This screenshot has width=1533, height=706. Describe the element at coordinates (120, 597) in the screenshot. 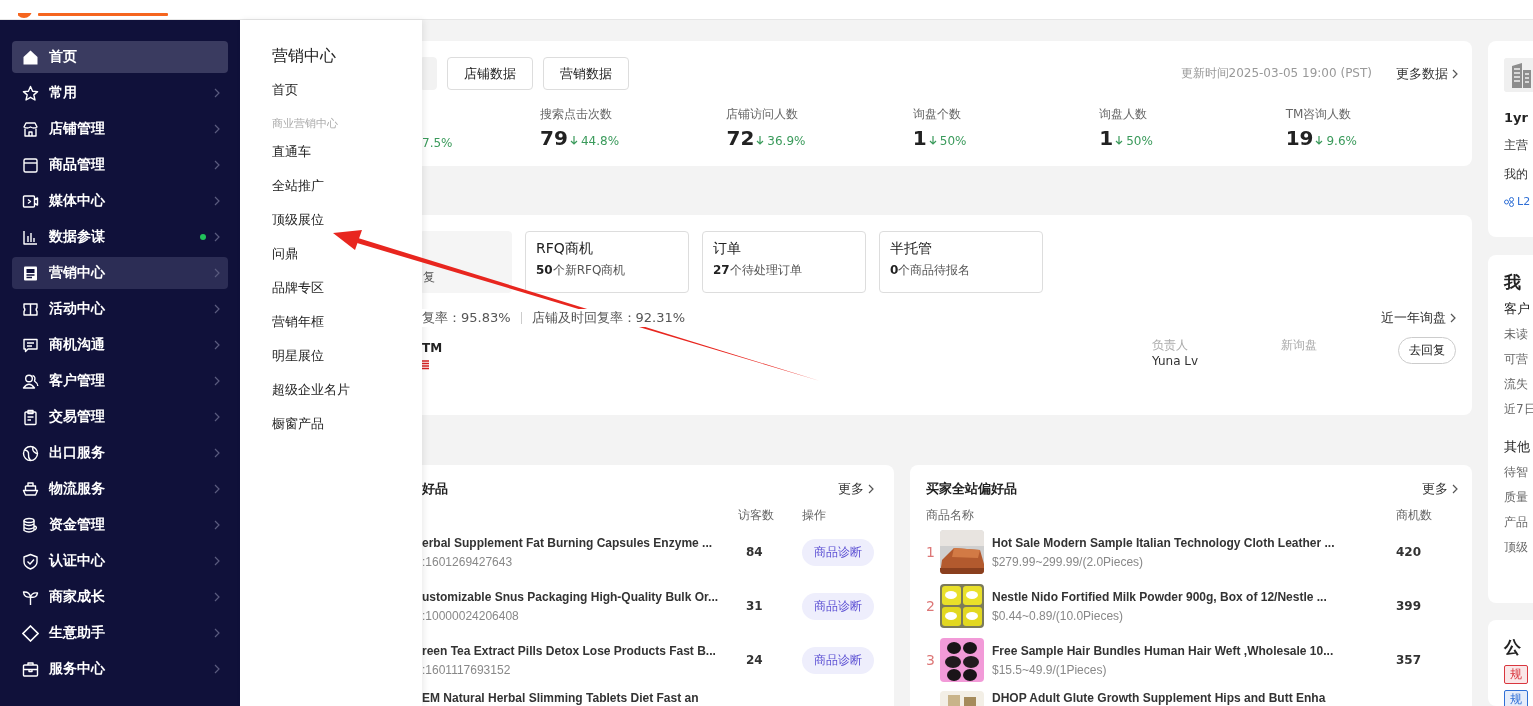

I see `sidebar-item: 商家成长` at that location.